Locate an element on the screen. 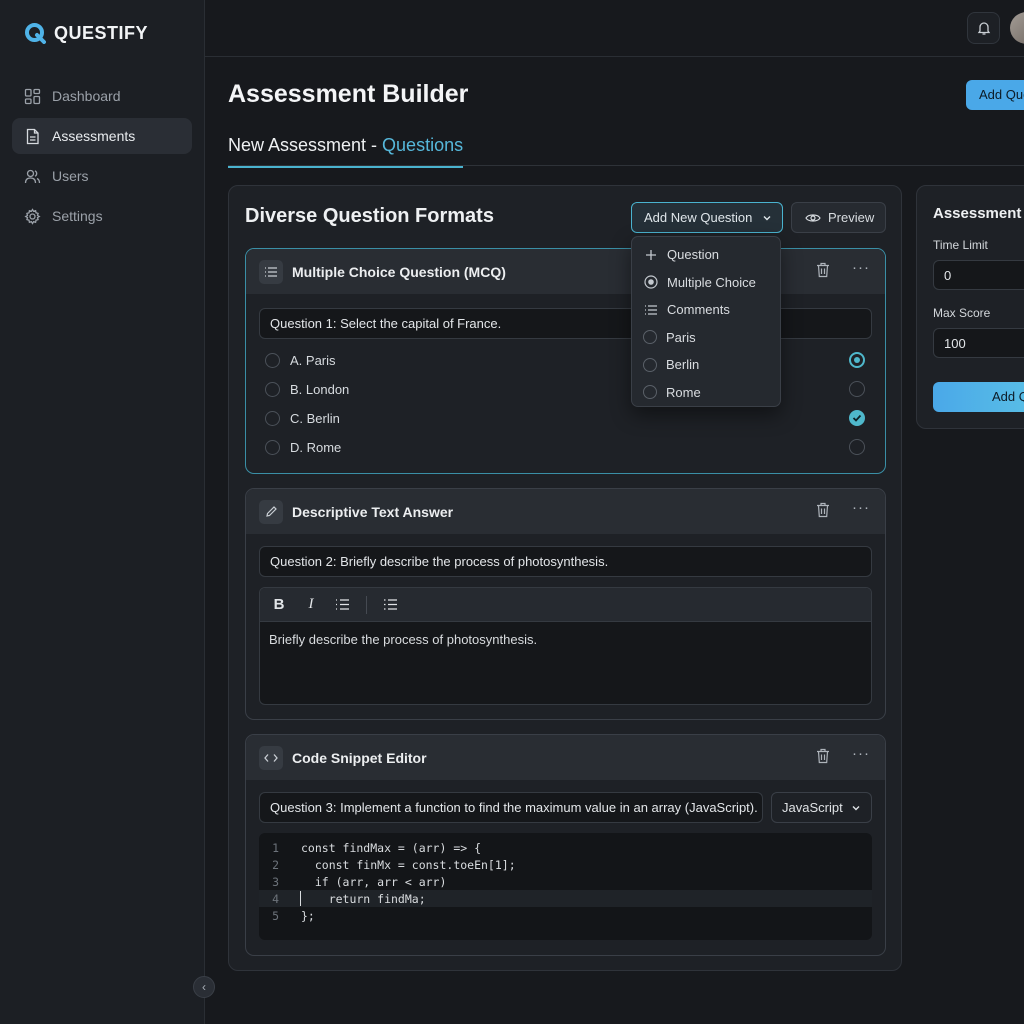 The image size is (1024, 1024). line-number: 1 is located at coordinates (275, 847).